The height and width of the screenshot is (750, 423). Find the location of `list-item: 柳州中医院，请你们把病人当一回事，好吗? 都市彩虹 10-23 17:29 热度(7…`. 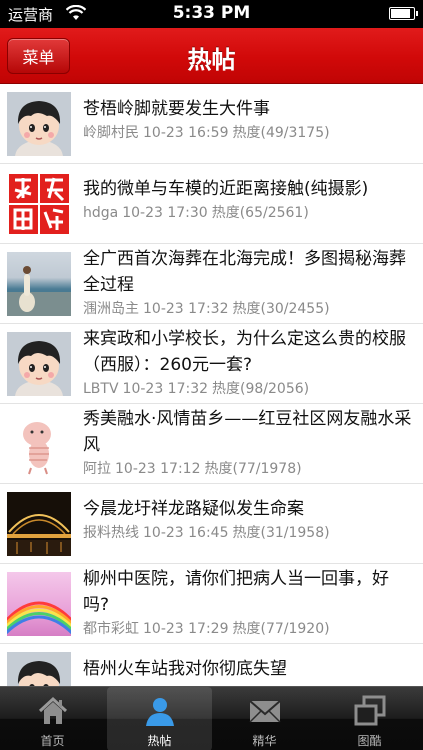

list-item: 柳州中医院，请你们把病人当一回事，好吗? 都市彩虹 10-23 17:29 热度(7… is located at coordinates (211, 604).